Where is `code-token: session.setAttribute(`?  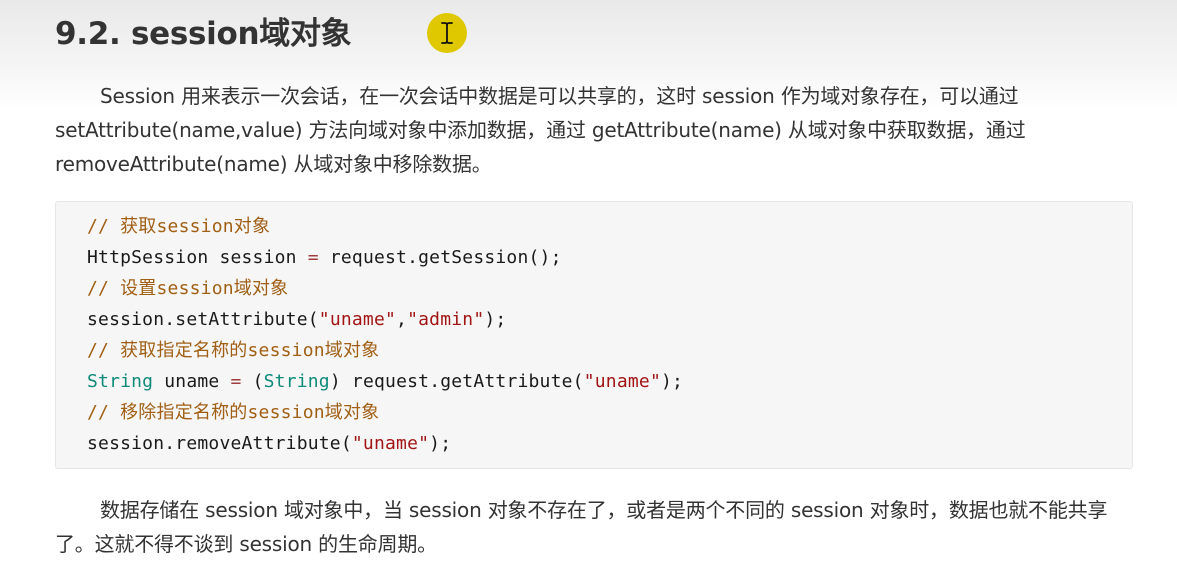
code-token: session.setAttribute( is located at coordinates (203, 319).